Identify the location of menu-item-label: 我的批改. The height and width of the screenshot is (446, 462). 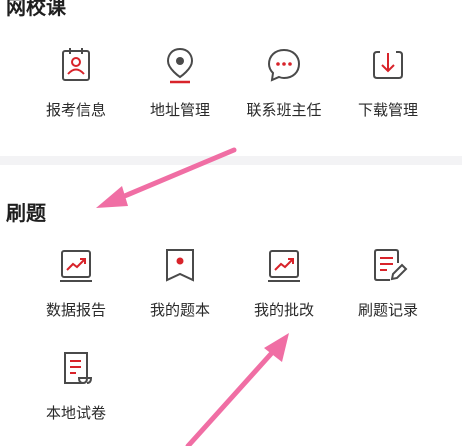
(283, 310).